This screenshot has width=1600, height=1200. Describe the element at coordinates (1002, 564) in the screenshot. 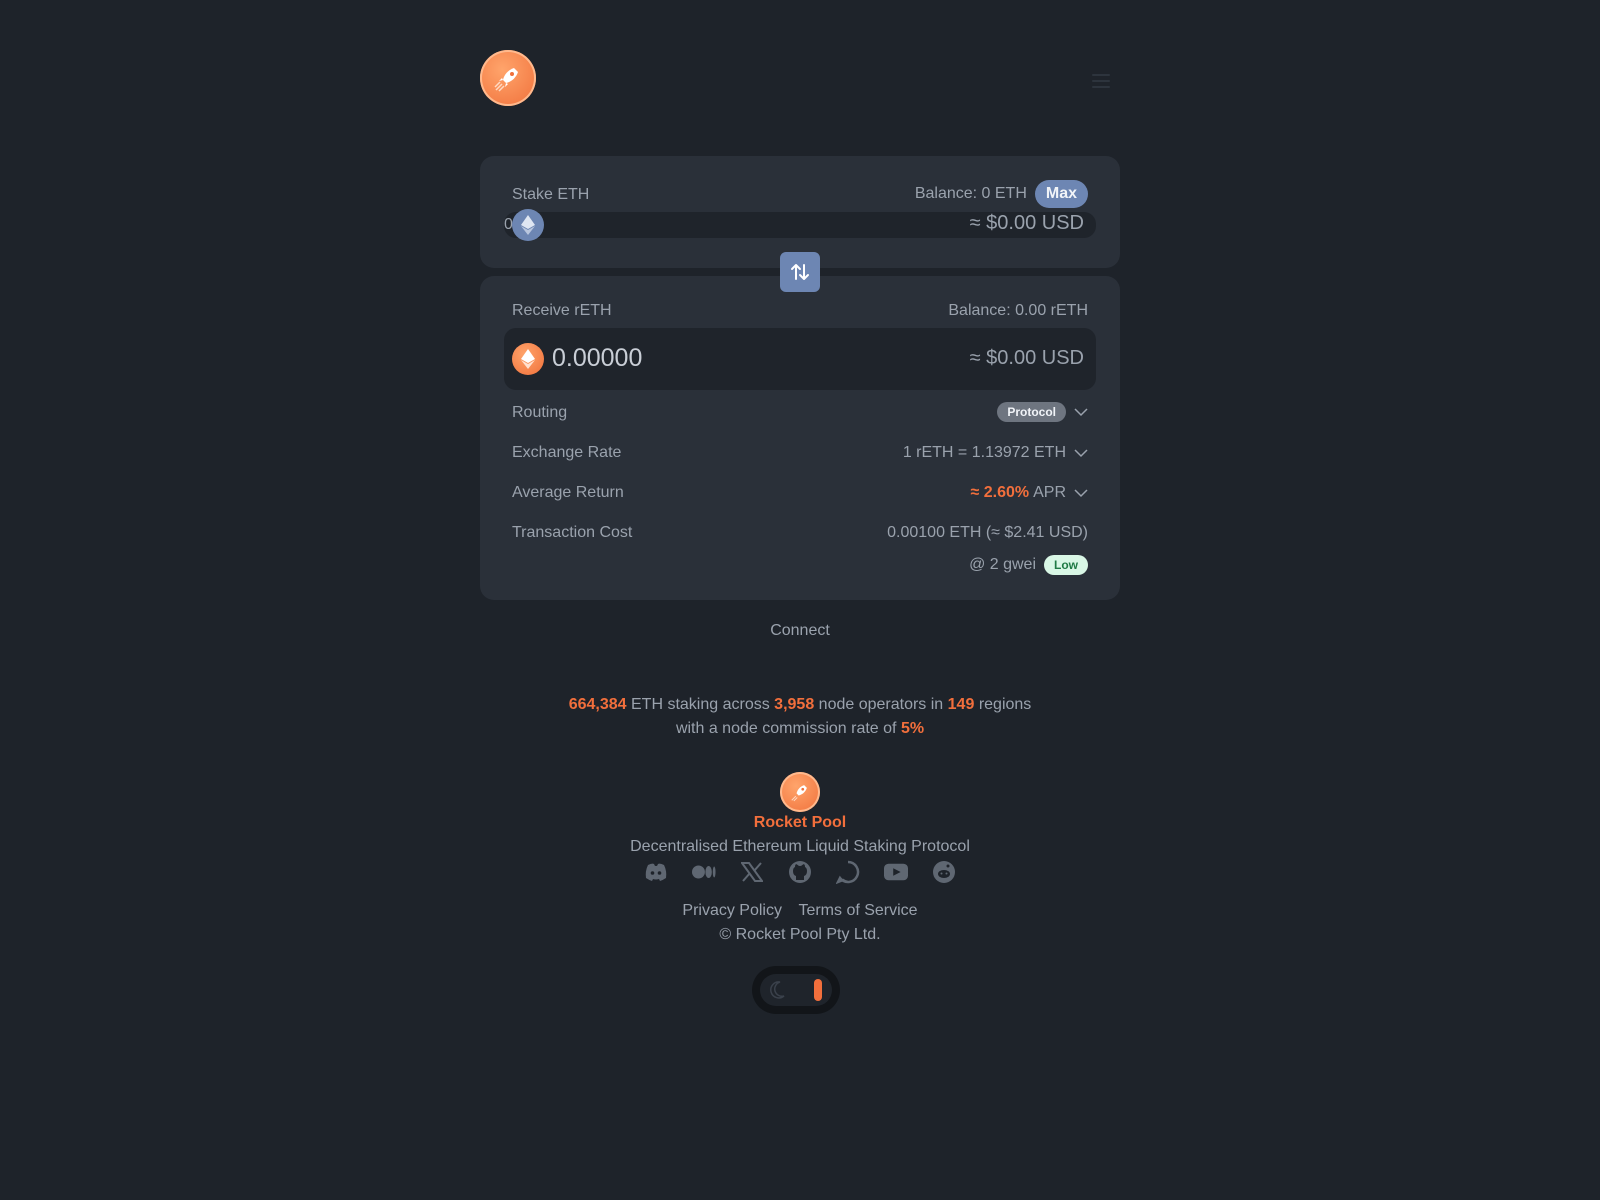

I see `gas-price-value: @ 2 gwei` at that location.